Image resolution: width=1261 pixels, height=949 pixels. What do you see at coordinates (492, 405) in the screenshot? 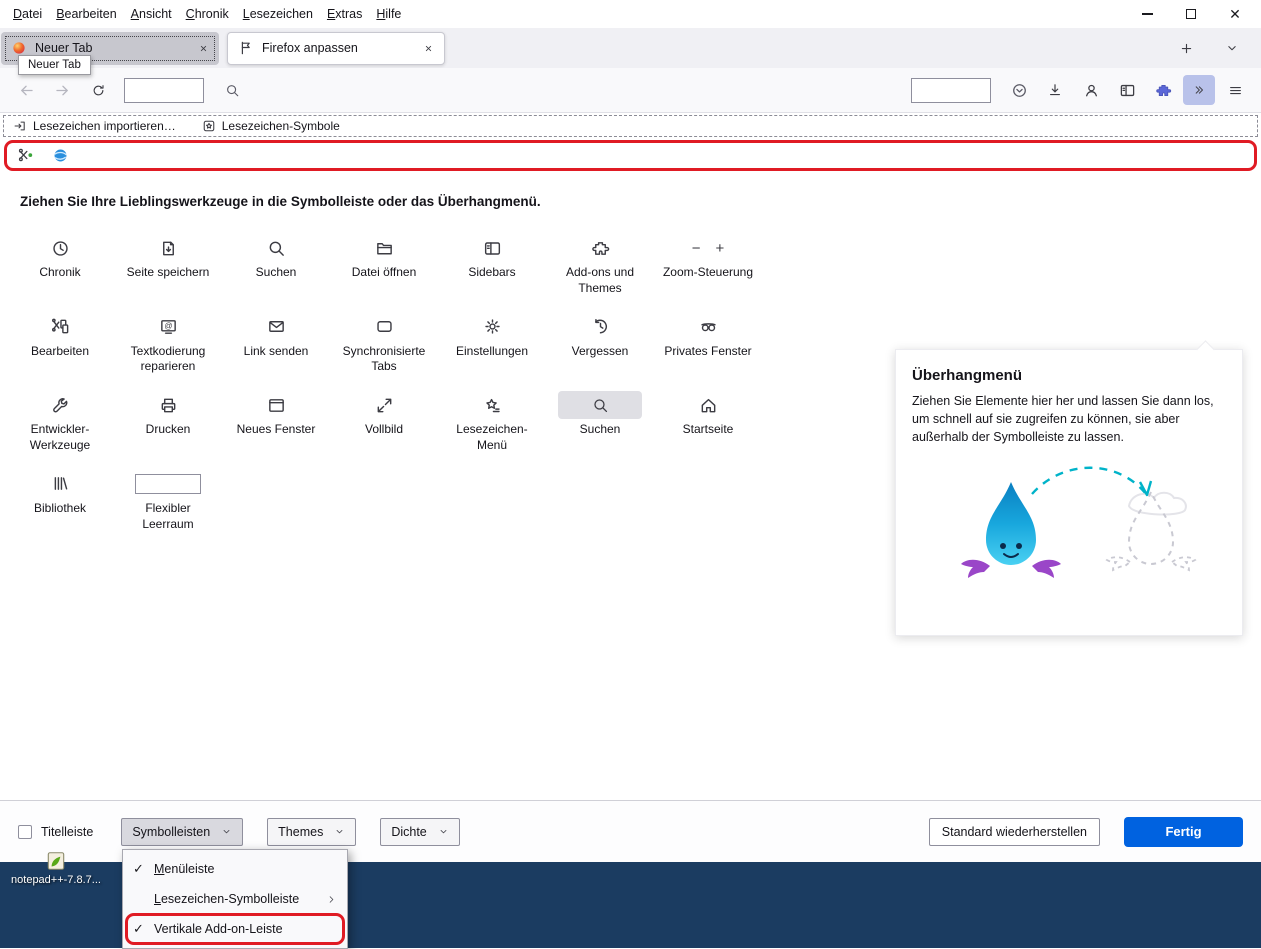
I see `bookmarks-menu-icon` at bounding box center [492, 405].